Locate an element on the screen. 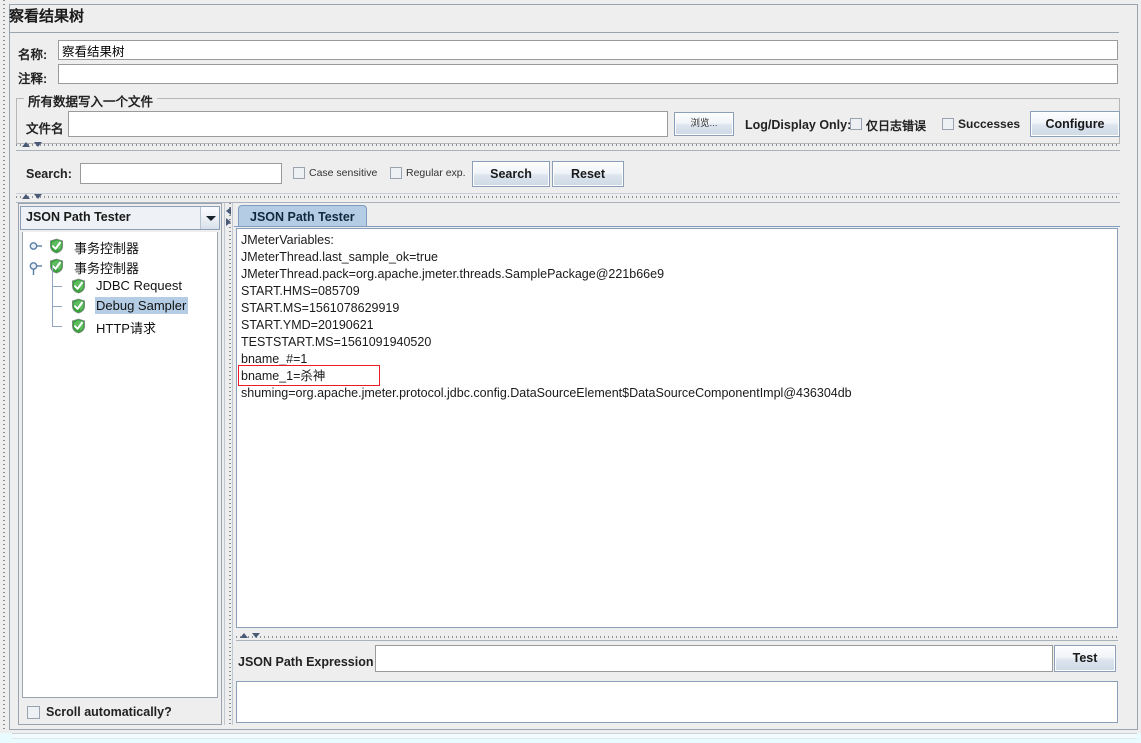 The image size is (1141, 743). vdivider-collapse-left-icon is located at coordinates (229, 211).